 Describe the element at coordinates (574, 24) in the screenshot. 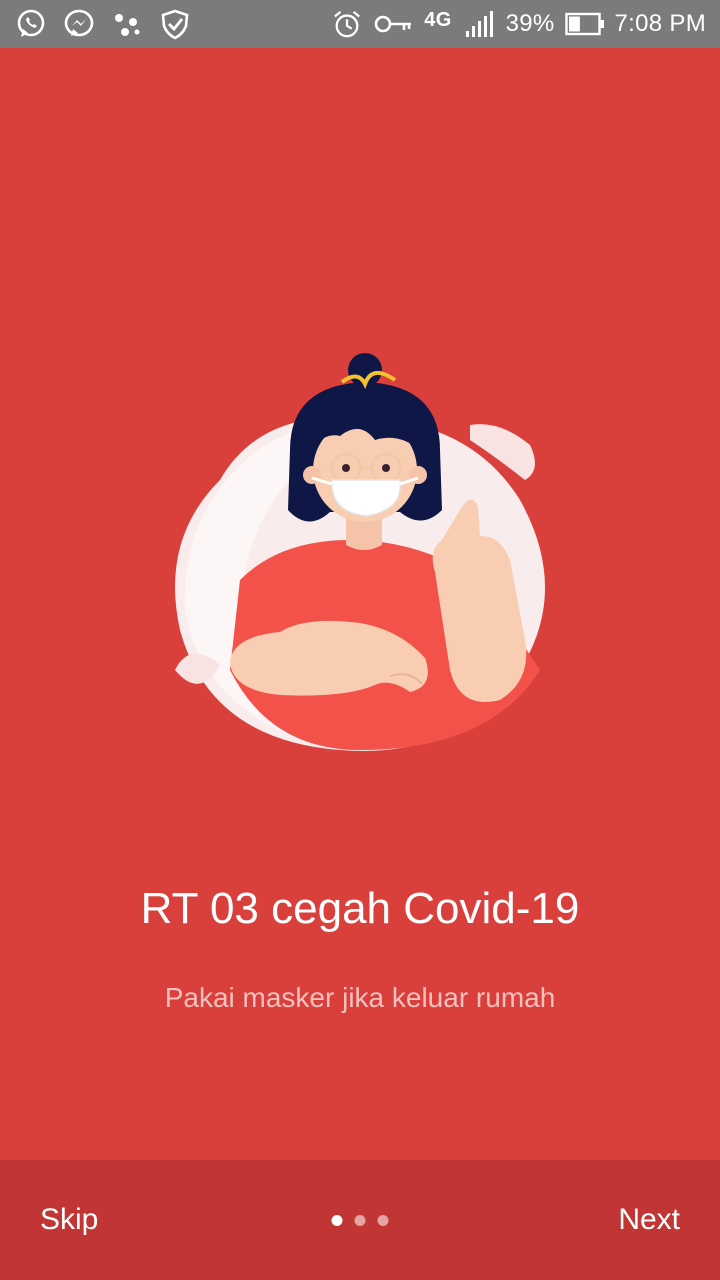

I see `battery-fill` at that location.